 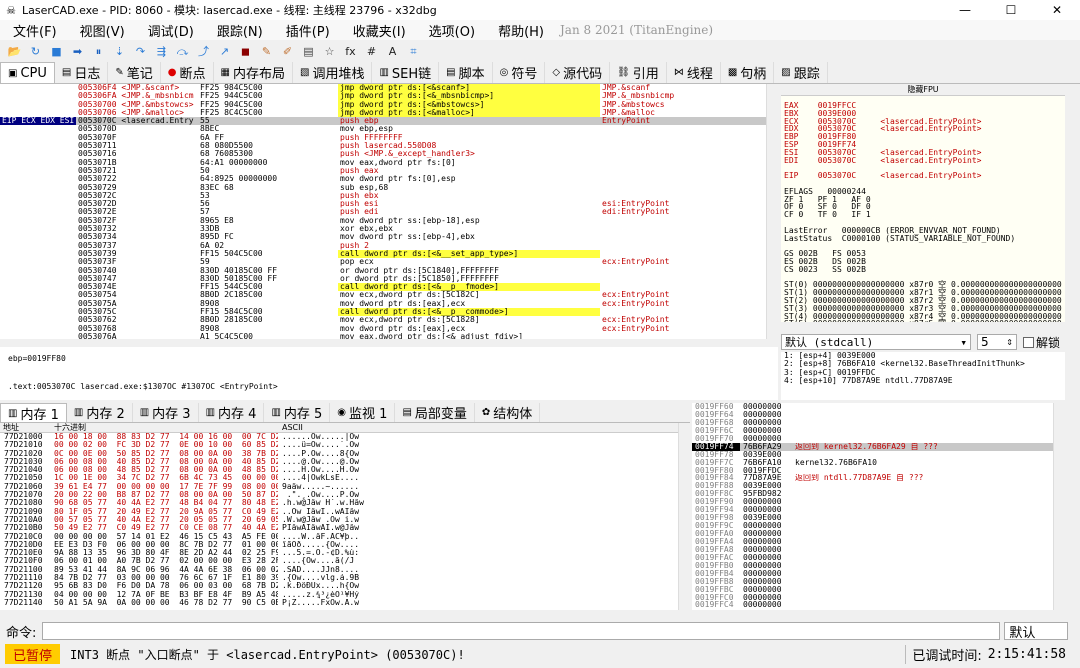 I want to click on stack-row: 0019FF90 00000000, so click(x=878, y=502).